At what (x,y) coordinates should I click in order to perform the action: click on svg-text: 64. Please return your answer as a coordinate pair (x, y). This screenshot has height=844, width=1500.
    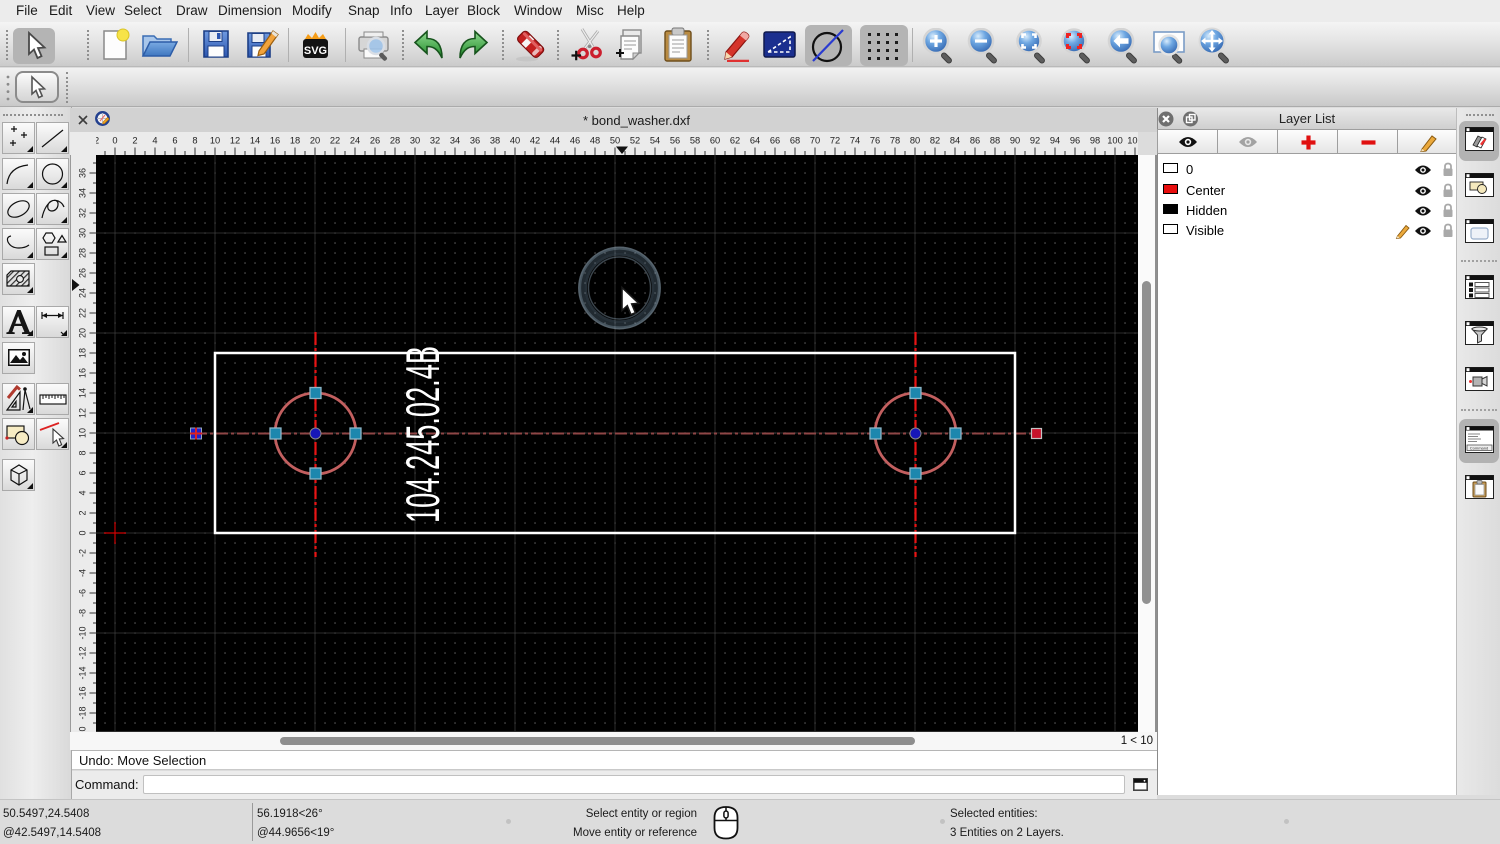
    Looking at the image, I should click on (755, 141).